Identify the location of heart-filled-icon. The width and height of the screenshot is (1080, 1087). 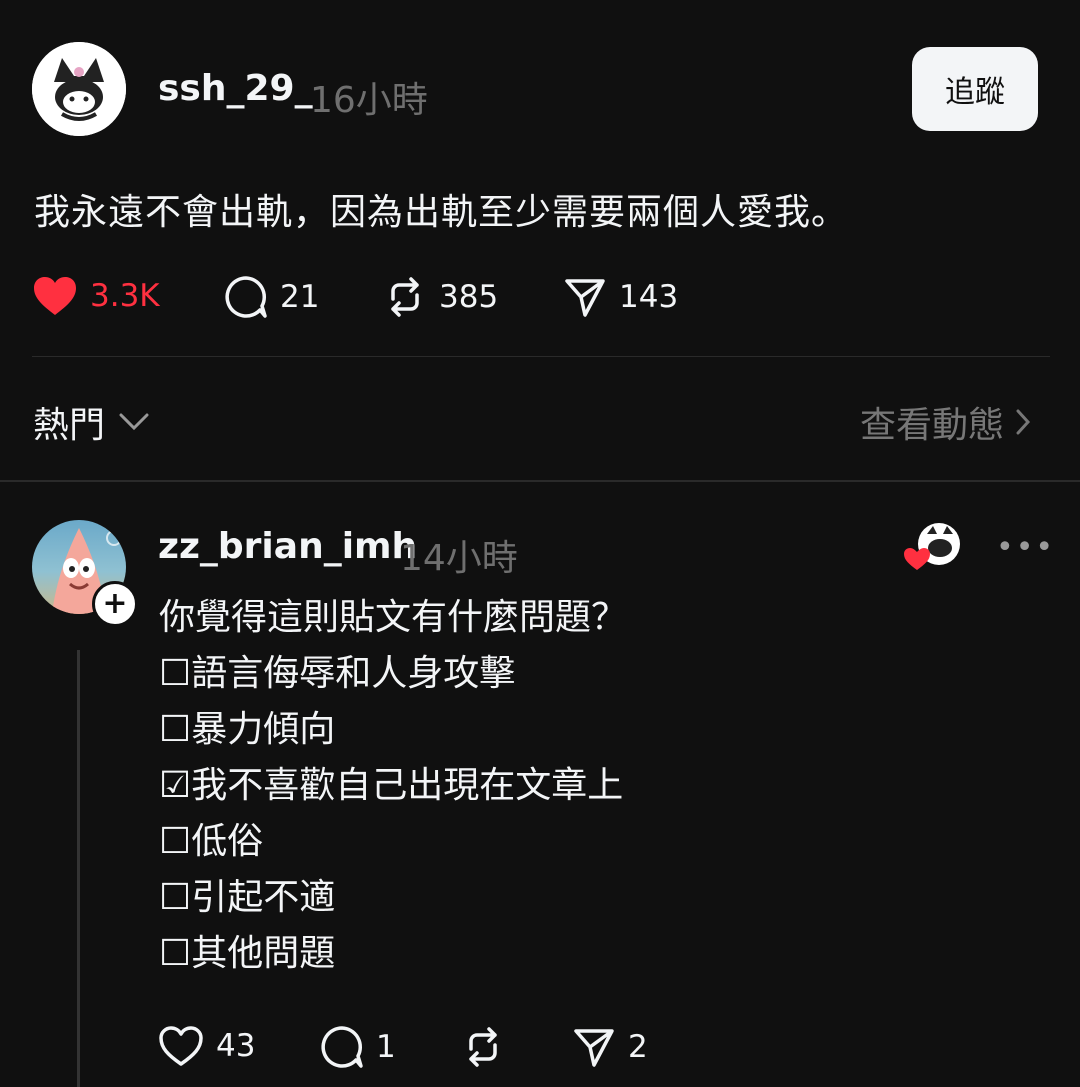
(55, 296).